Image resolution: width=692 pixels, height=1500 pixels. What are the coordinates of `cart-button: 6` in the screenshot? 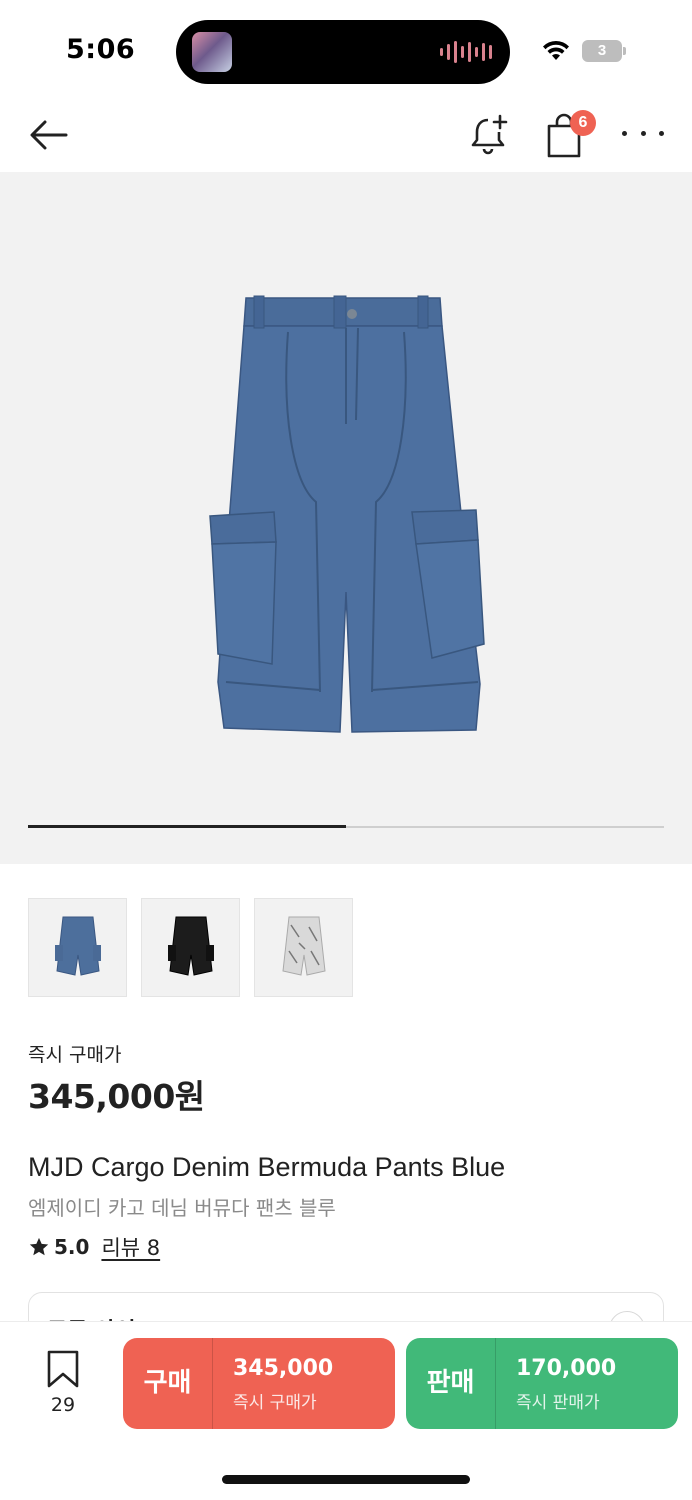 It's located at (570, 135).